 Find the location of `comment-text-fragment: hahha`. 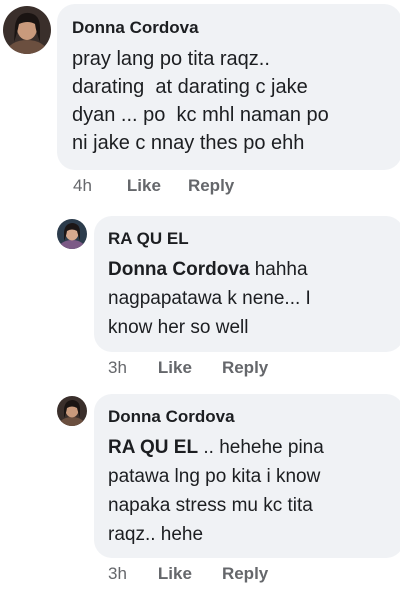

comment-text-fragment: hahha is located at coordinates (278, 269).